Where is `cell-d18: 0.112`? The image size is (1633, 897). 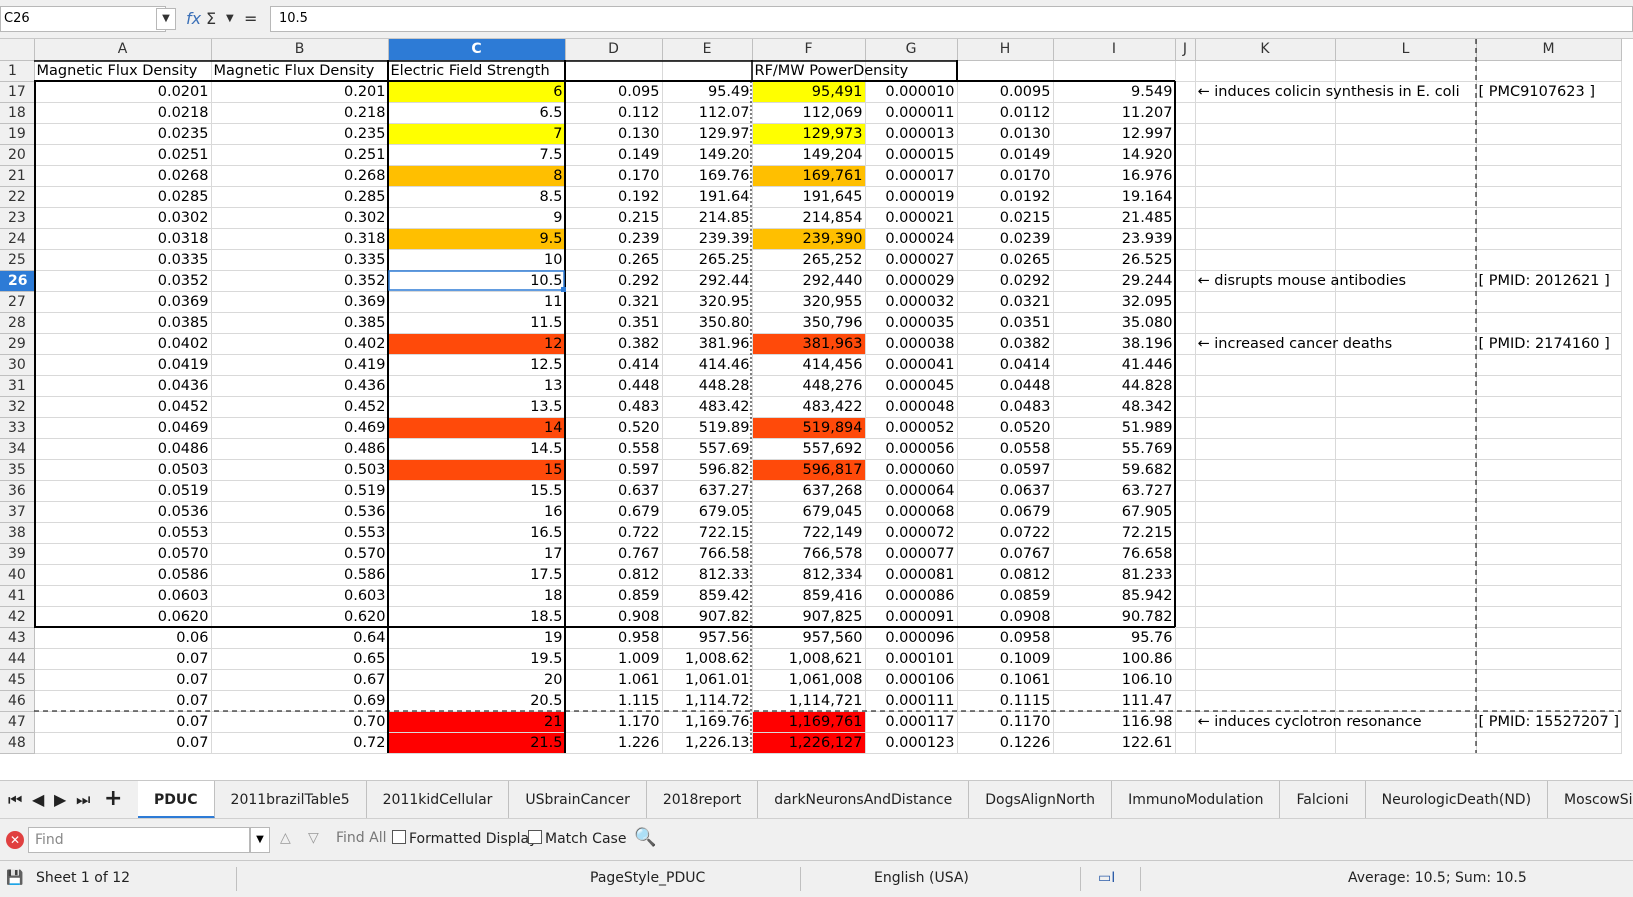
cell-d18: 0.112 is located at coordinates (614, 113).